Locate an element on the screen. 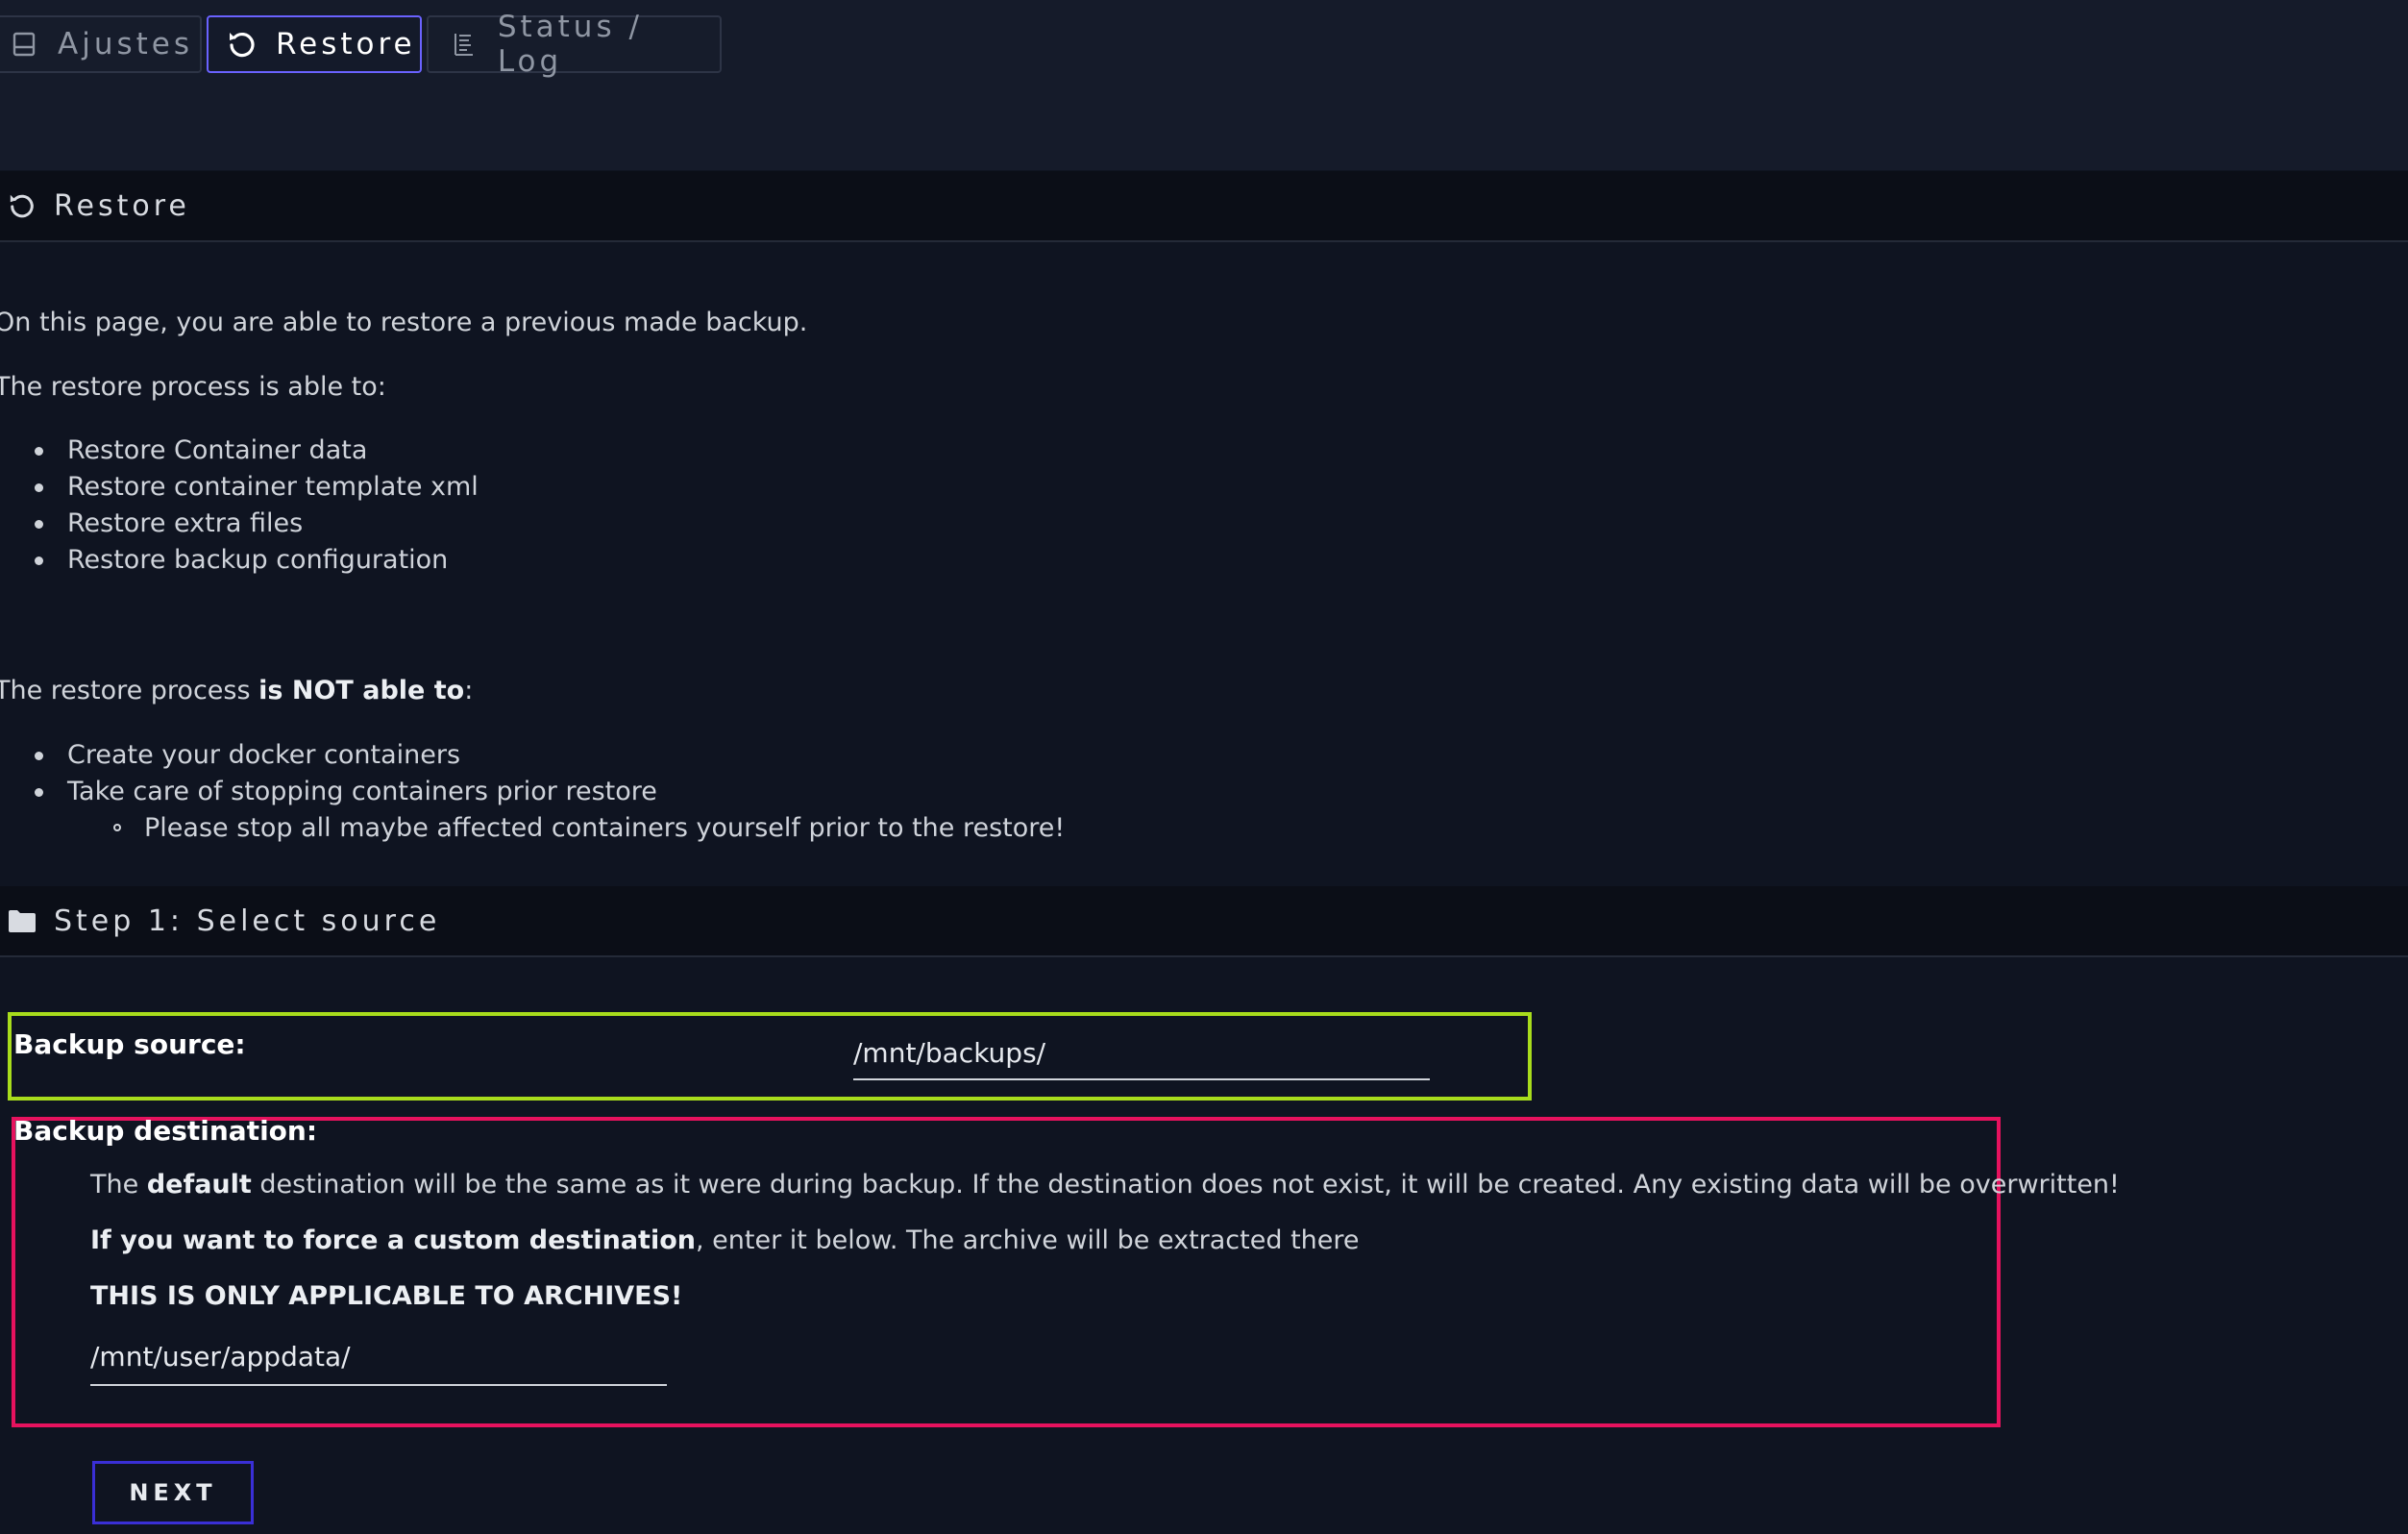 The image size is (2408, 1534). dest-line1-bold: default is located at coordinates (199, 1185).